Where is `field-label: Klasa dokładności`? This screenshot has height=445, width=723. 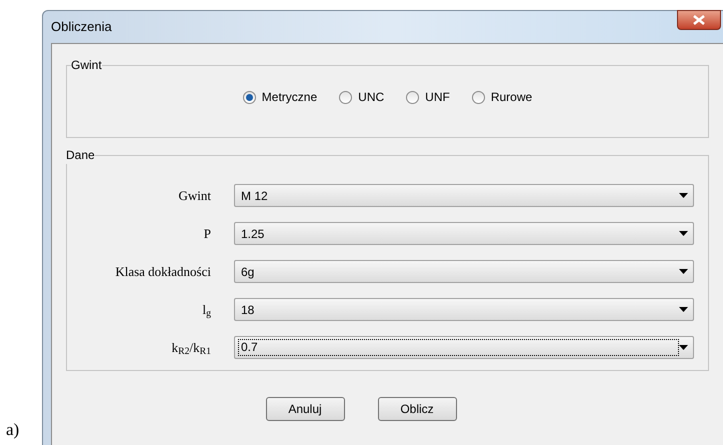 field-label: Klasa dokładności is located at coordinates (162, 271).